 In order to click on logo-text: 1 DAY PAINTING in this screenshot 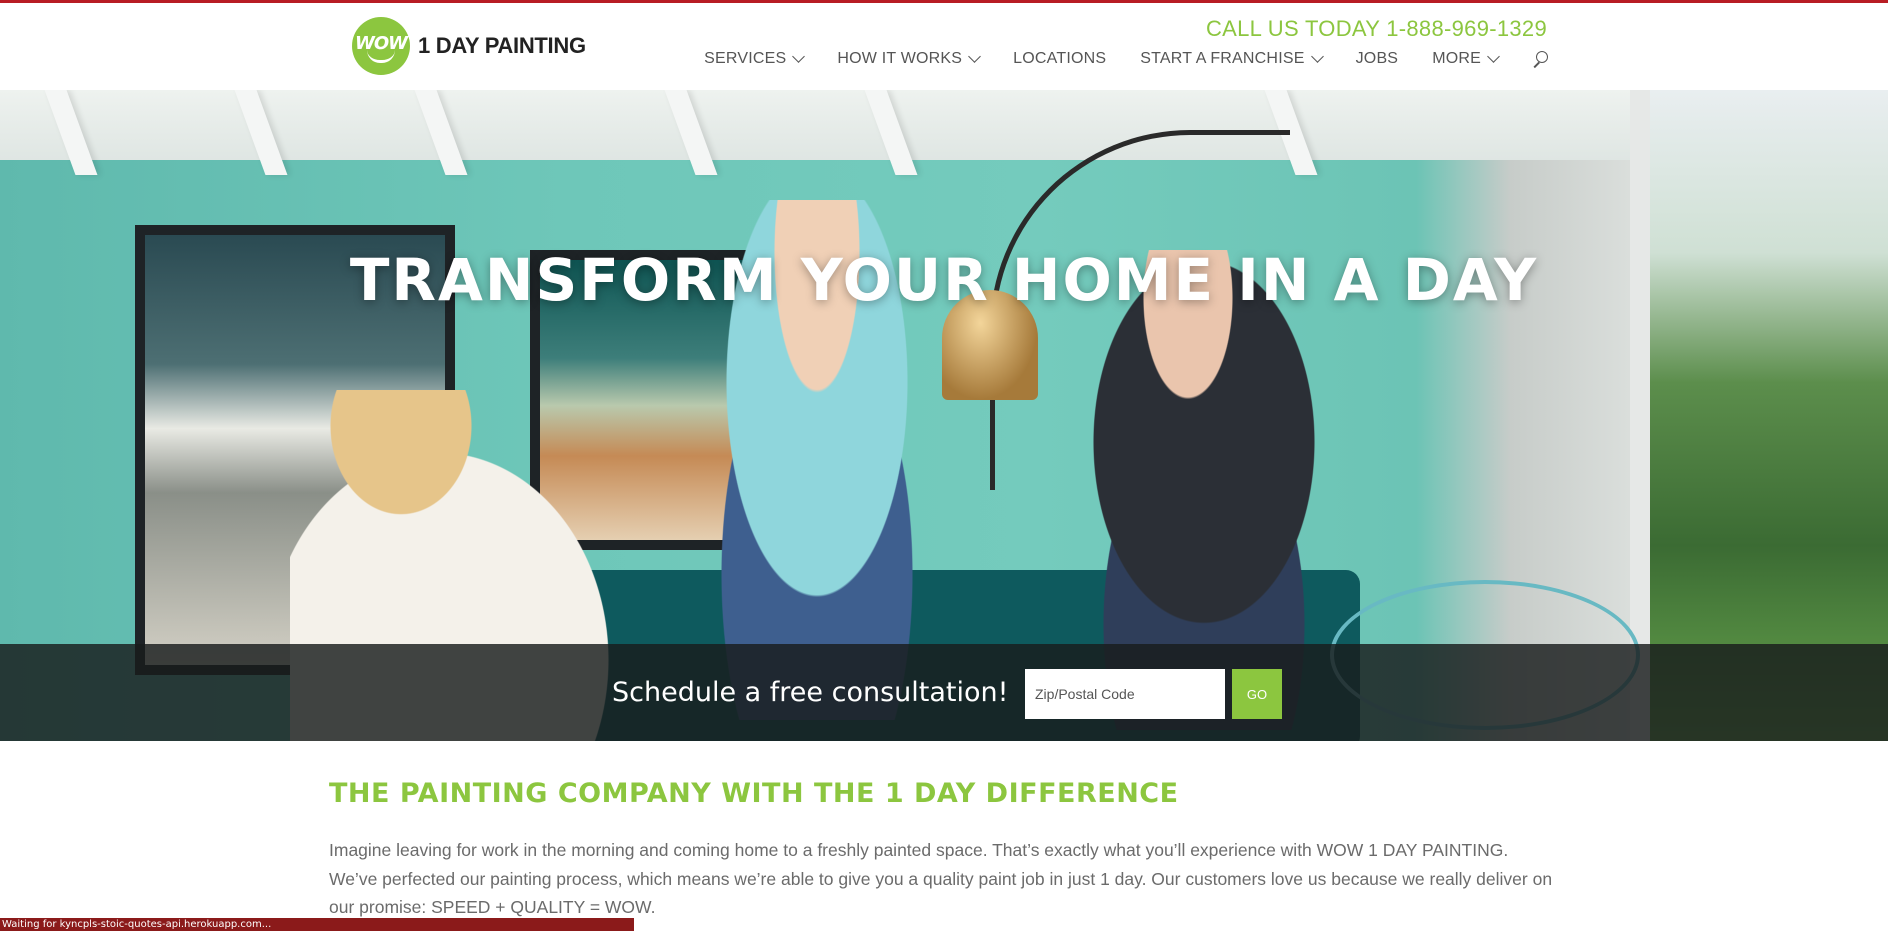, I will do `click(502, 45)`.